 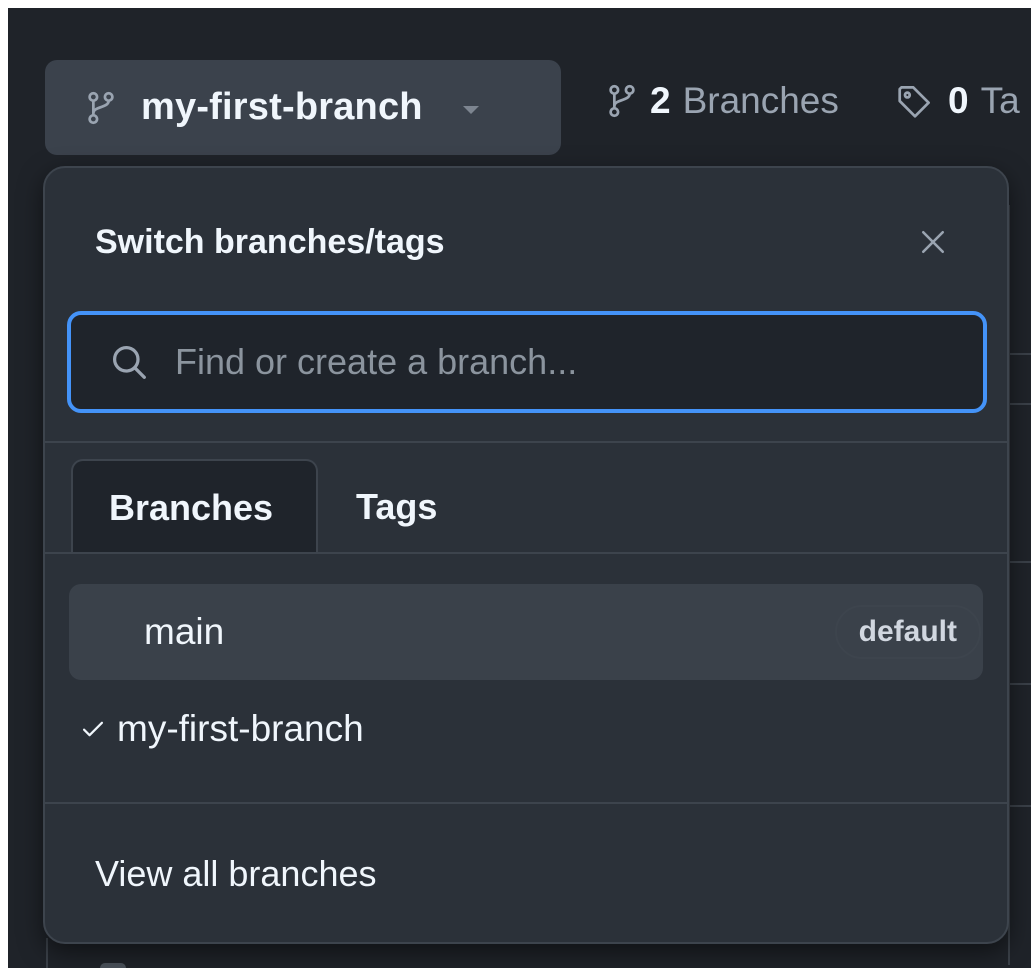 I want to click on branches-count: 2, so click(x=660, y=100).